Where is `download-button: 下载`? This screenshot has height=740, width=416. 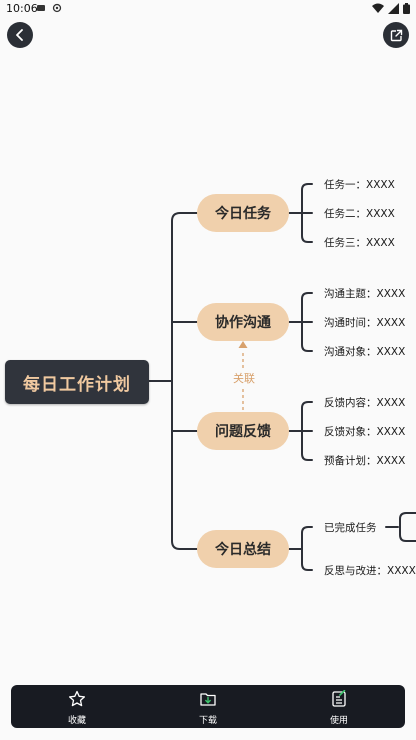
download-button: 下载 is located at coordinates (208, 708).